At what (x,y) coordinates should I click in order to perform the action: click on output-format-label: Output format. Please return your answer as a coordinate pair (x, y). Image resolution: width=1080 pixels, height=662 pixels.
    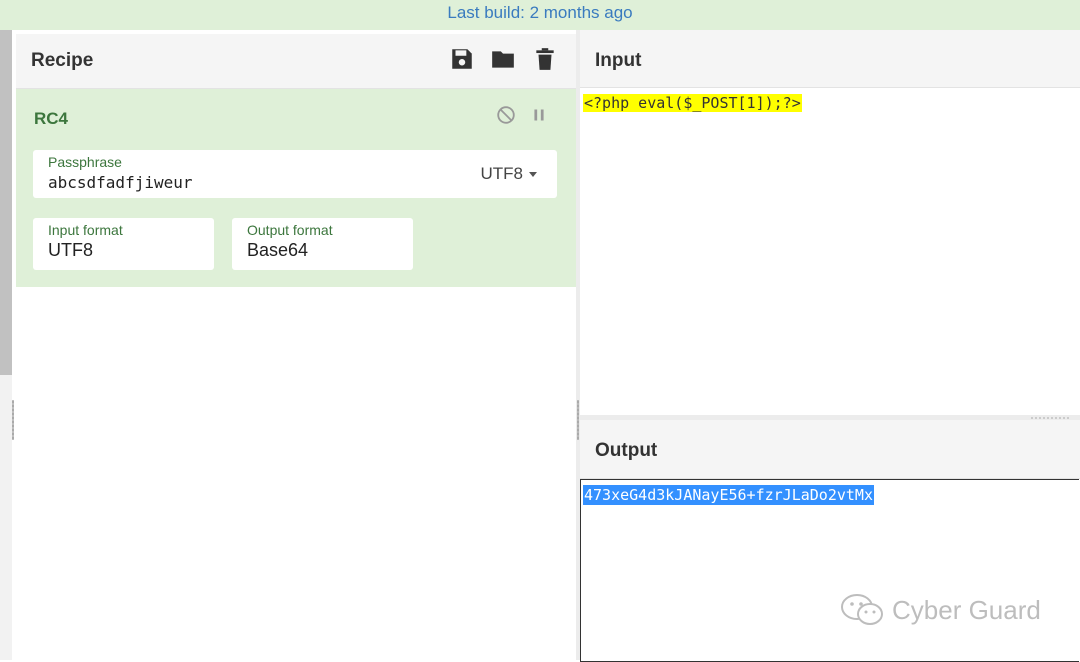
    Looking at the image, I should click on (290, 230).